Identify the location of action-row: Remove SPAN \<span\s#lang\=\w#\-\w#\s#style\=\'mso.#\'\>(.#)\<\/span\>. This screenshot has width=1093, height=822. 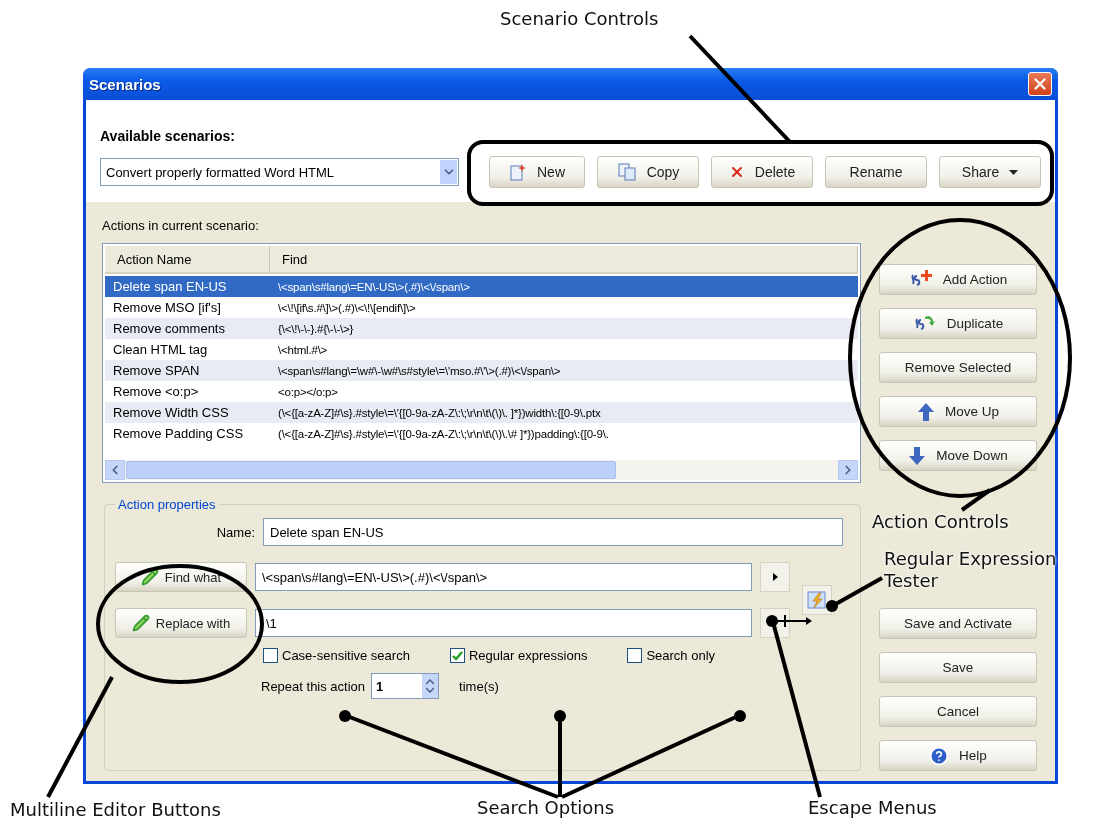
(481, 370).